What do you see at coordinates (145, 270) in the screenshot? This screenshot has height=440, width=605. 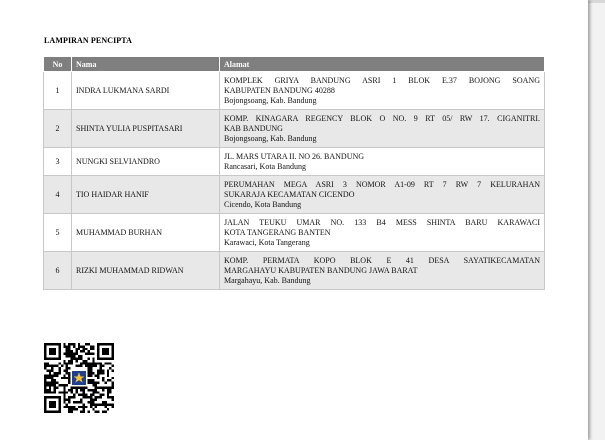 I see `creator-name: RIZKI MUHAMMAD RIDWAN` at bounding box center [145, 270].